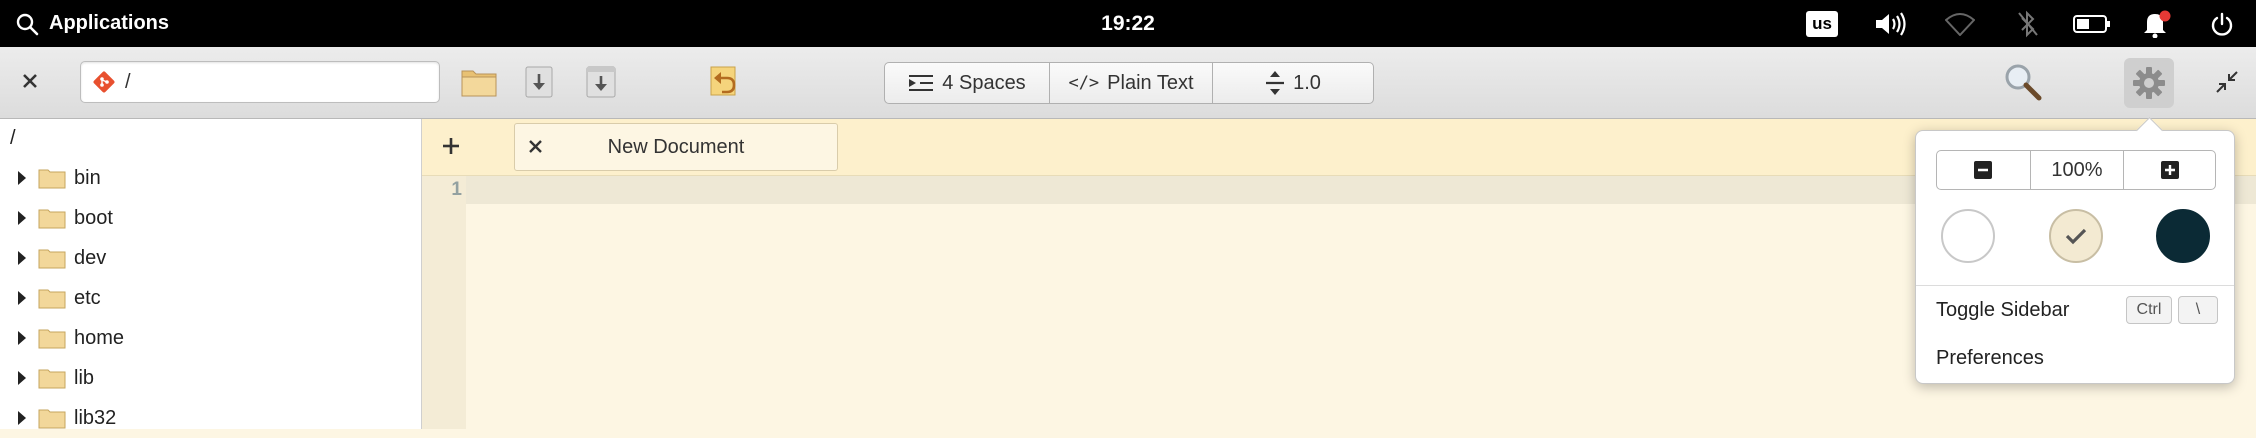 The height and width of the screenshot is (438, 2256). What do you see at coordinates (87, 177) in the screenshot?
I see `sidebar-item-label: bin` at bounding box center [87, 177].